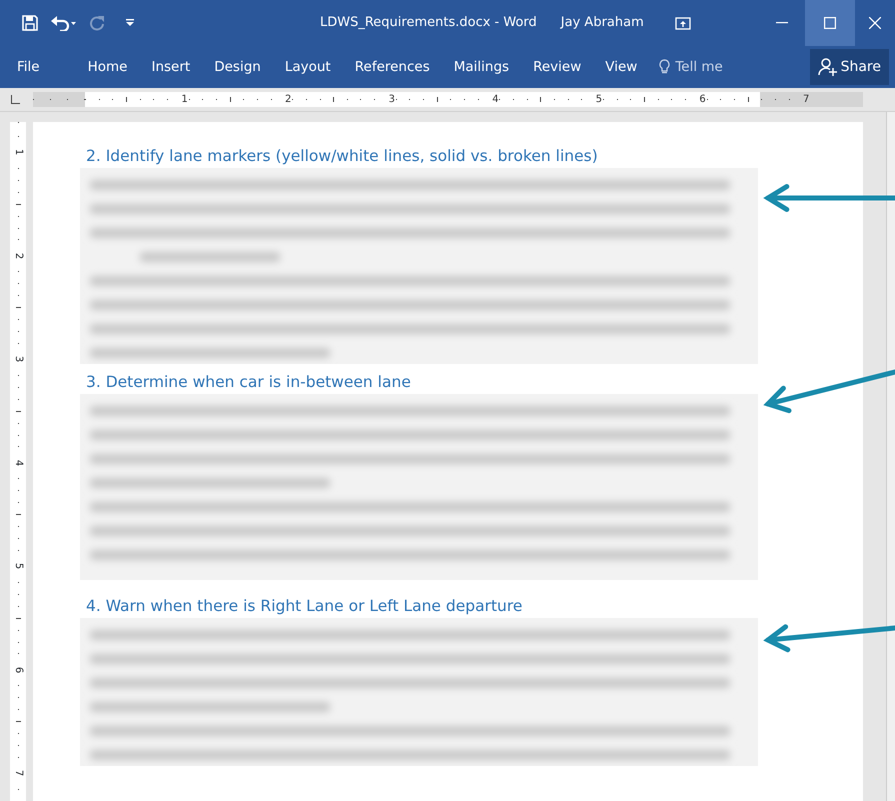 The image size is (895, 801). Describe the element at coordinates (15, 99) in the screenshot. I see `tab-stop-icon` at that location.